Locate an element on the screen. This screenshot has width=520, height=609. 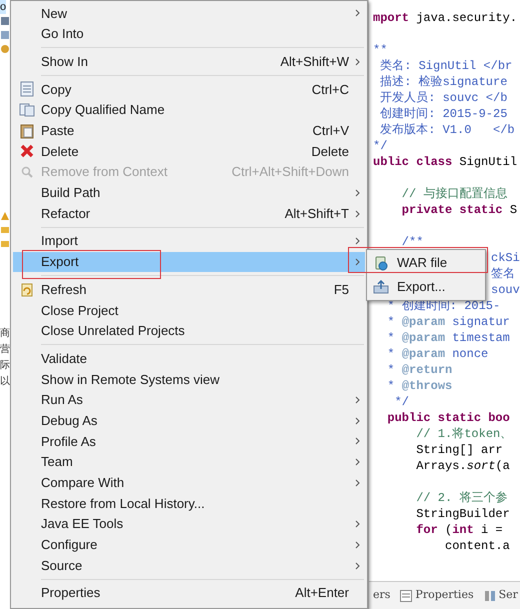
menu-item: Close Unrelated Projects is located at coordinates (189, 331).